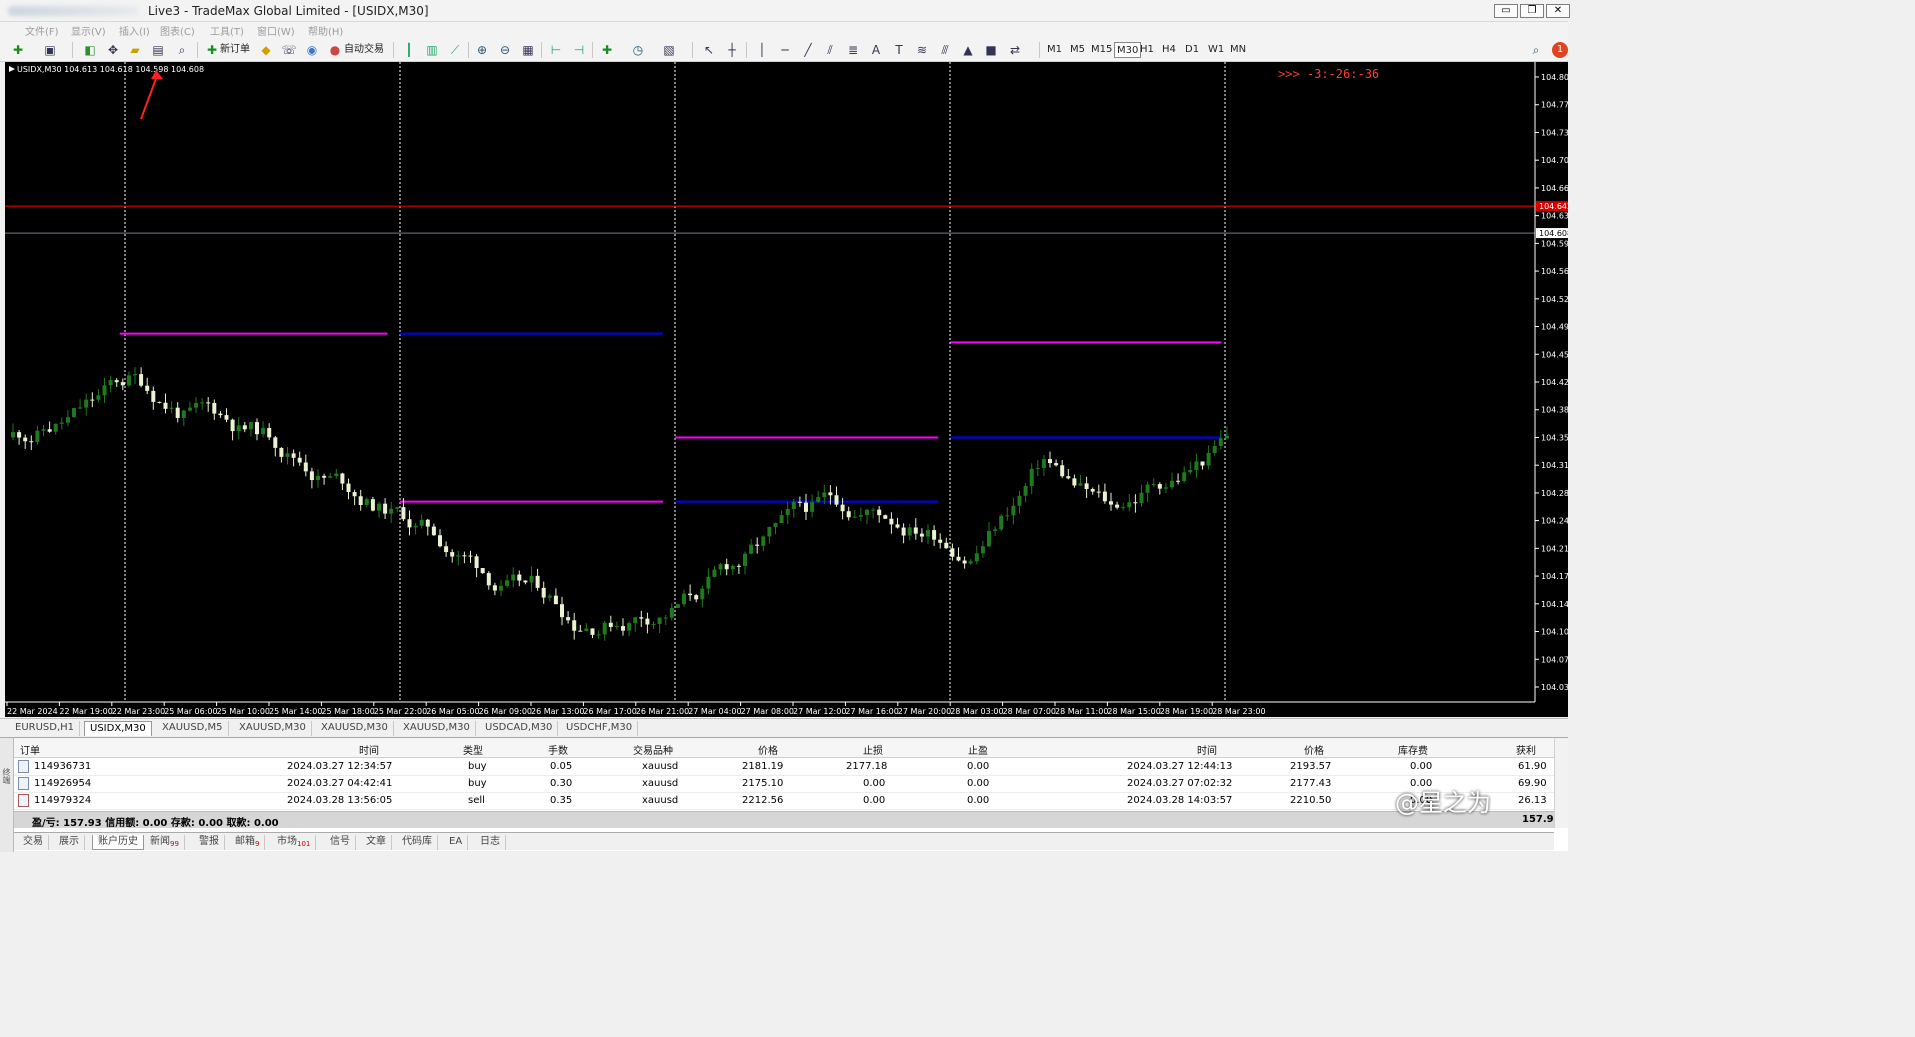 The height and width of the screenshot is (1037, 1915). What do you see at coordinates (50, 50) in the screenshot?
I see `profiles-icon: ▣` at bounding box center [50, 50].